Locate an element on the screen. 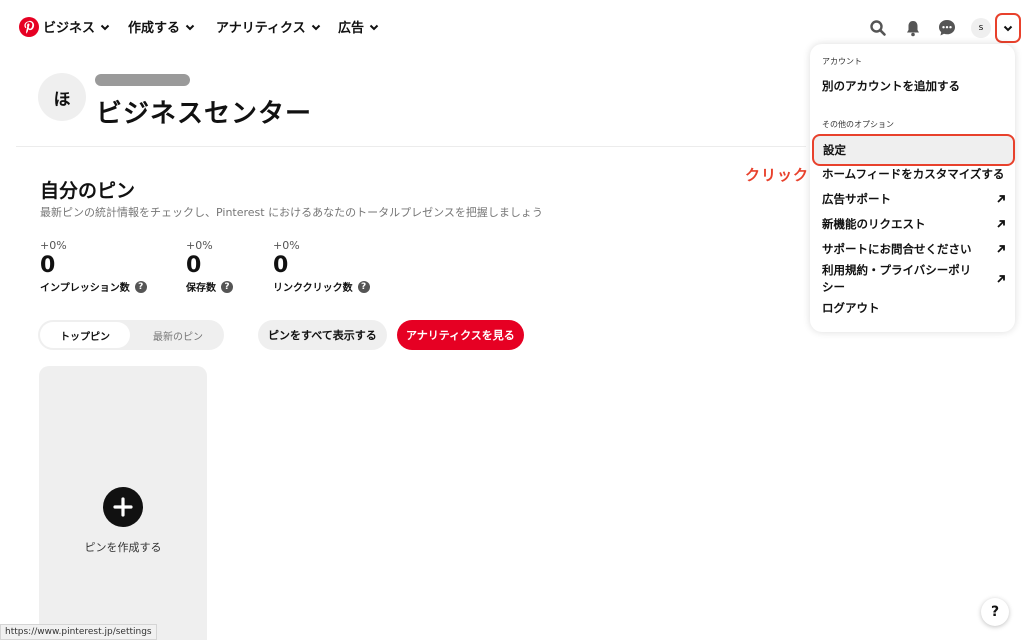 Image resolution: width=1024 pixels, height=640 pixels. menu-item-label: ログアウト is located at coordinates (851, 308).